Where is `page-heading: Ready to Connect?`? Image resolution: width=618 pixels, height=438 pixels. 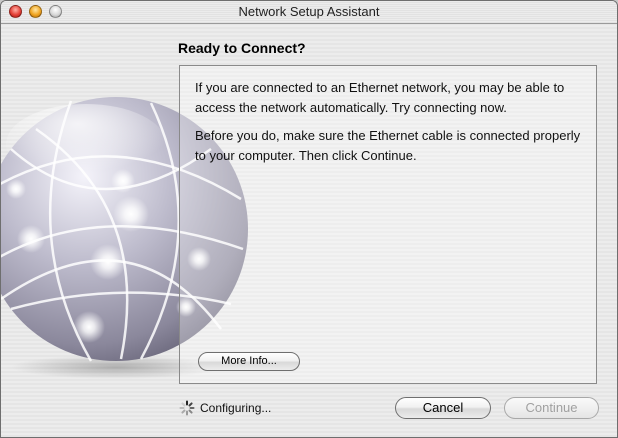
page-heading: Ready to Connect? is located at coordinates (242, 48).